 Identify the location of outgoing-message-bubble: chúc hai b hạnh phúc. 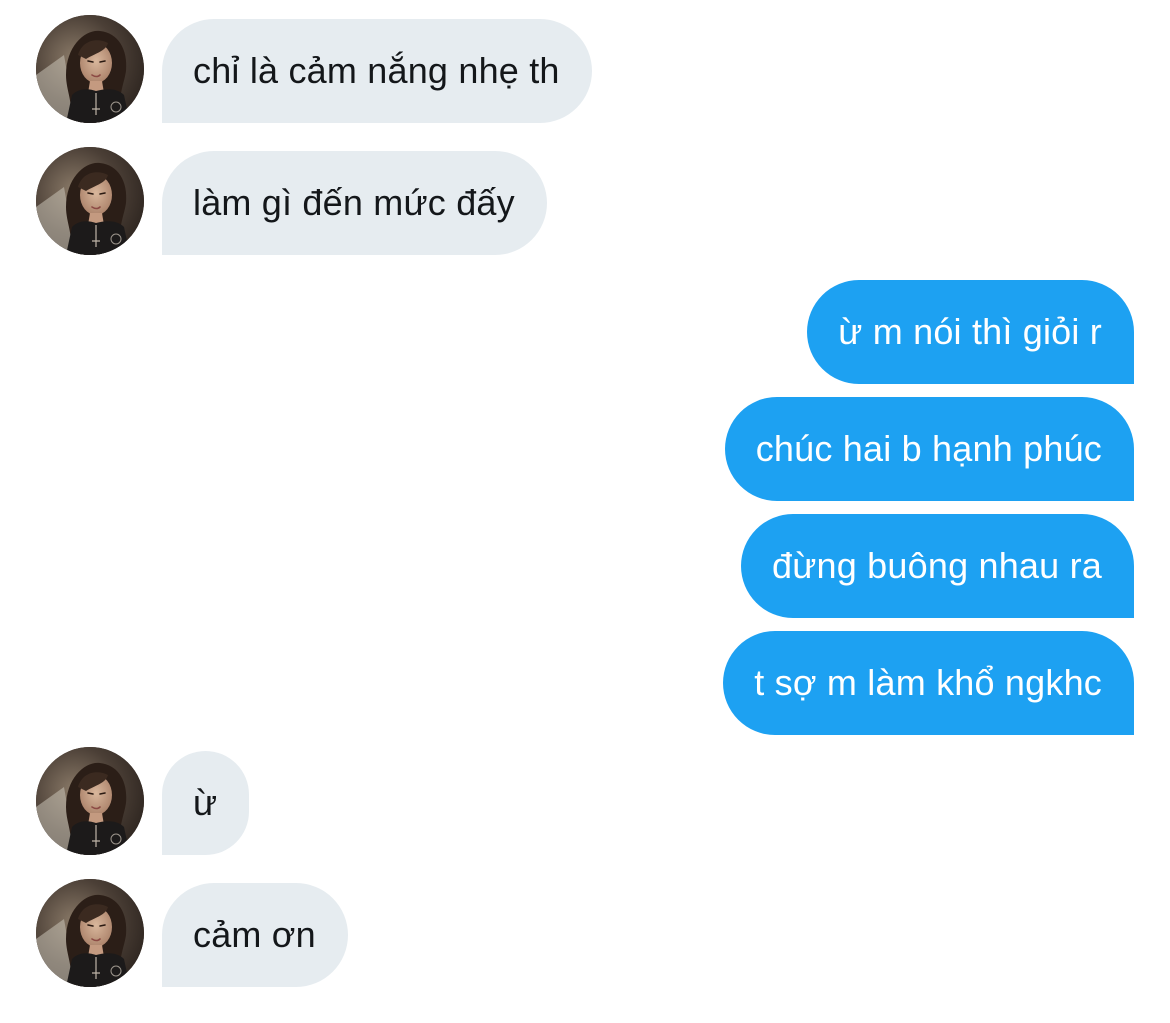
(929, 449).